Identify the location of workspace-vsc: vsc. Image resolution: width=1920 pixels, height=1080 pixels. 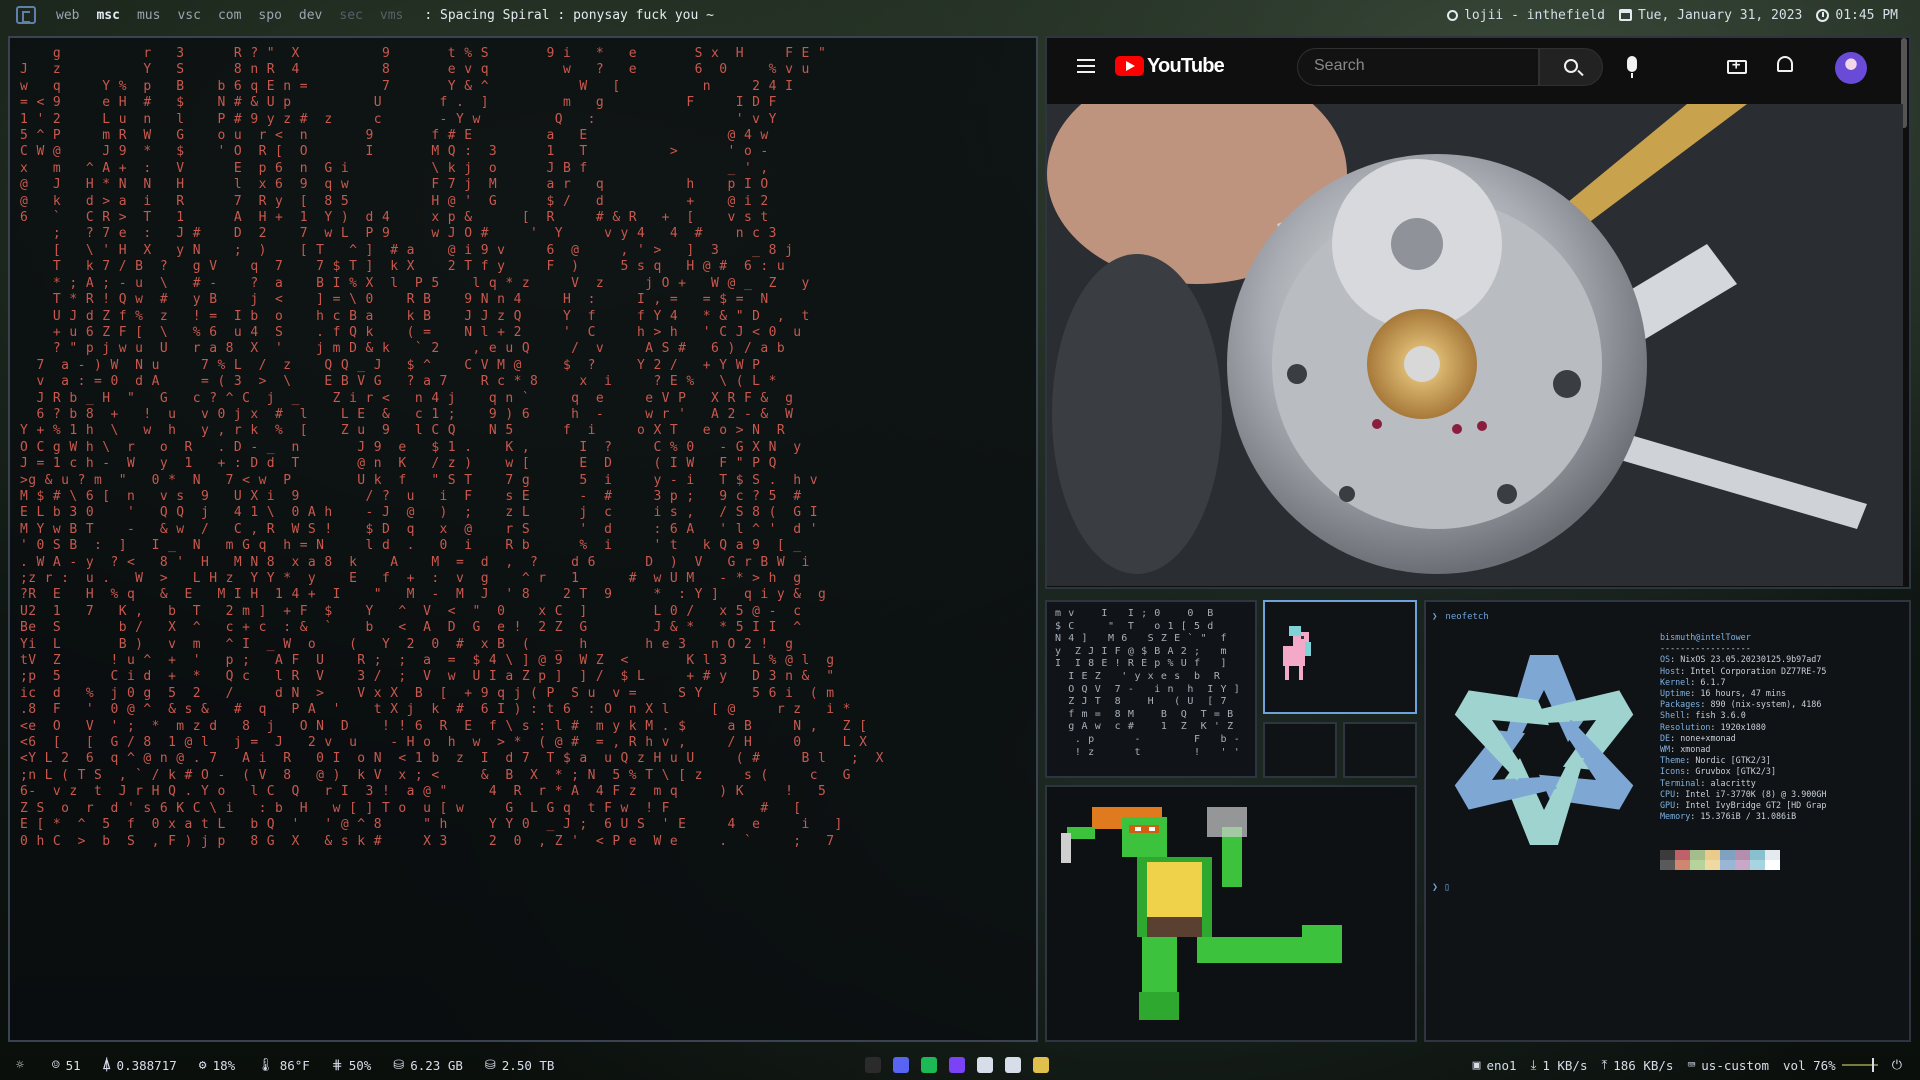
(188, 15).